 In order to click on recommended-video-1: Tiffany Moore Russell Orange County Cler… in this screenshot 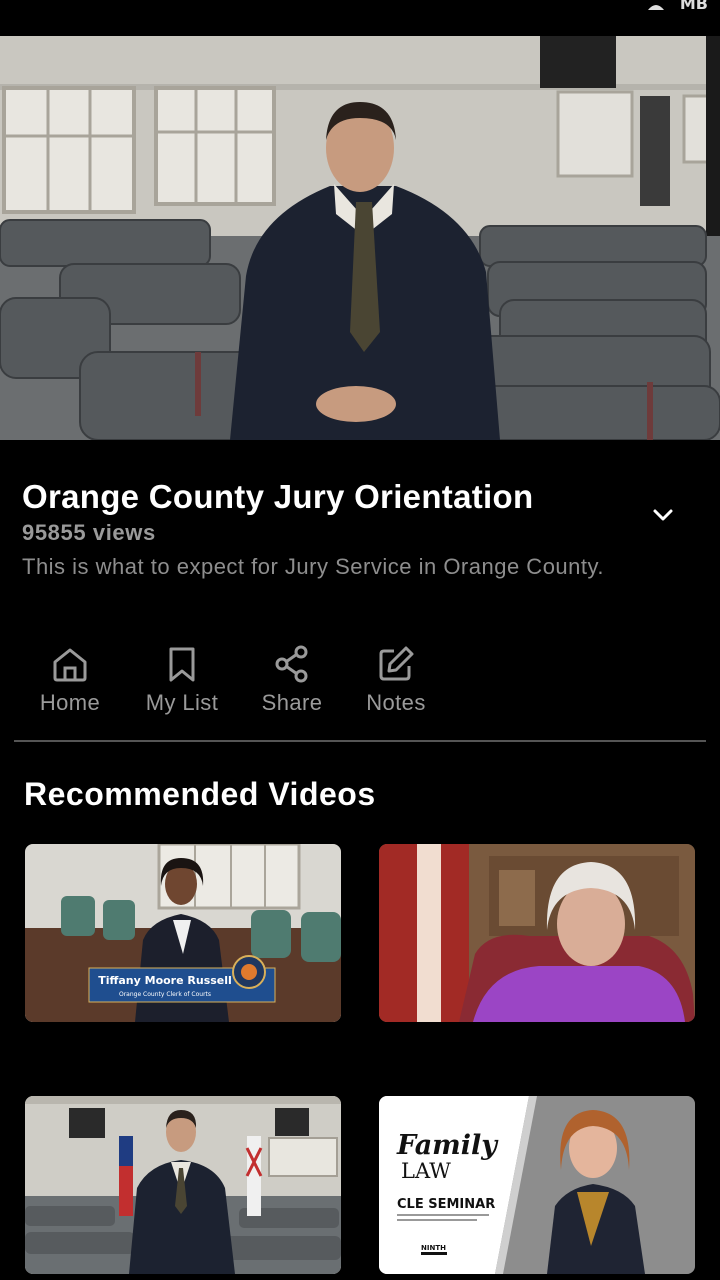, I will do `click(183, 933)`.